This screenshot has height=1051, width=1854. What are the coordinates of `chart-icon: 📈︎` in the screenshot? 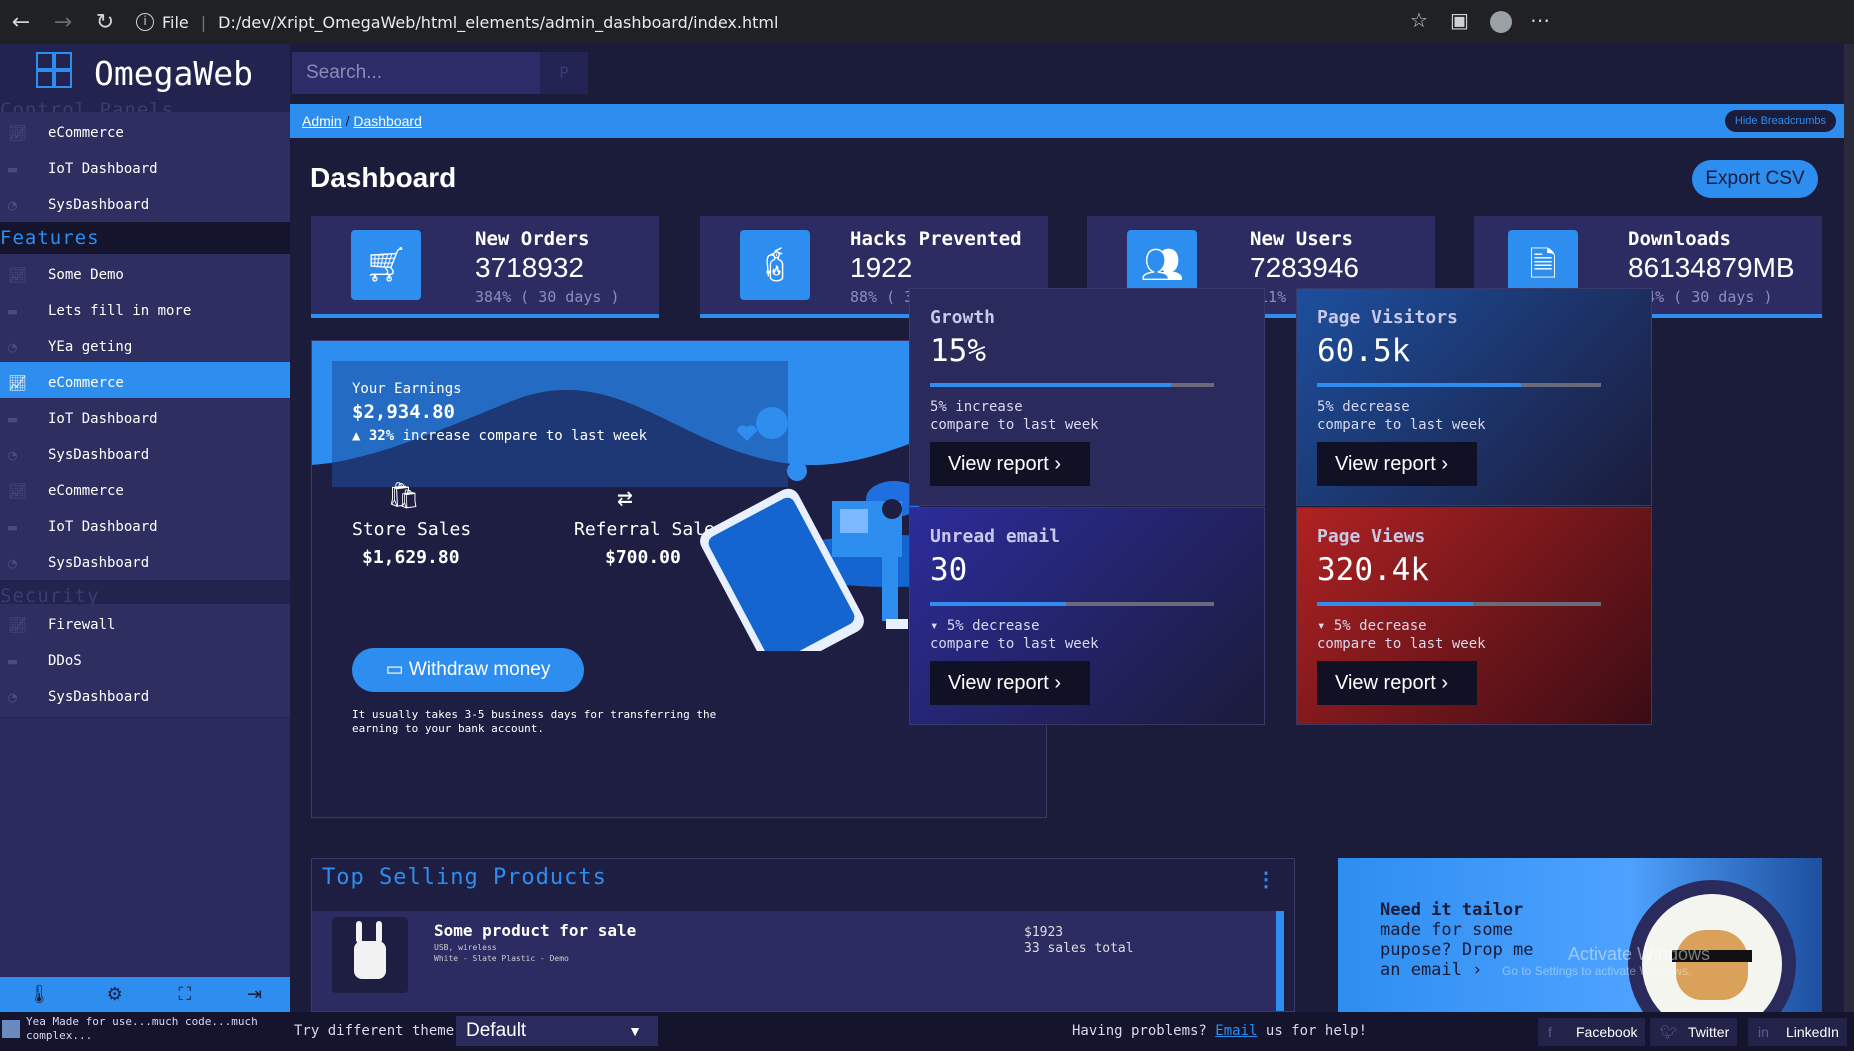 It's located at (18, 383).